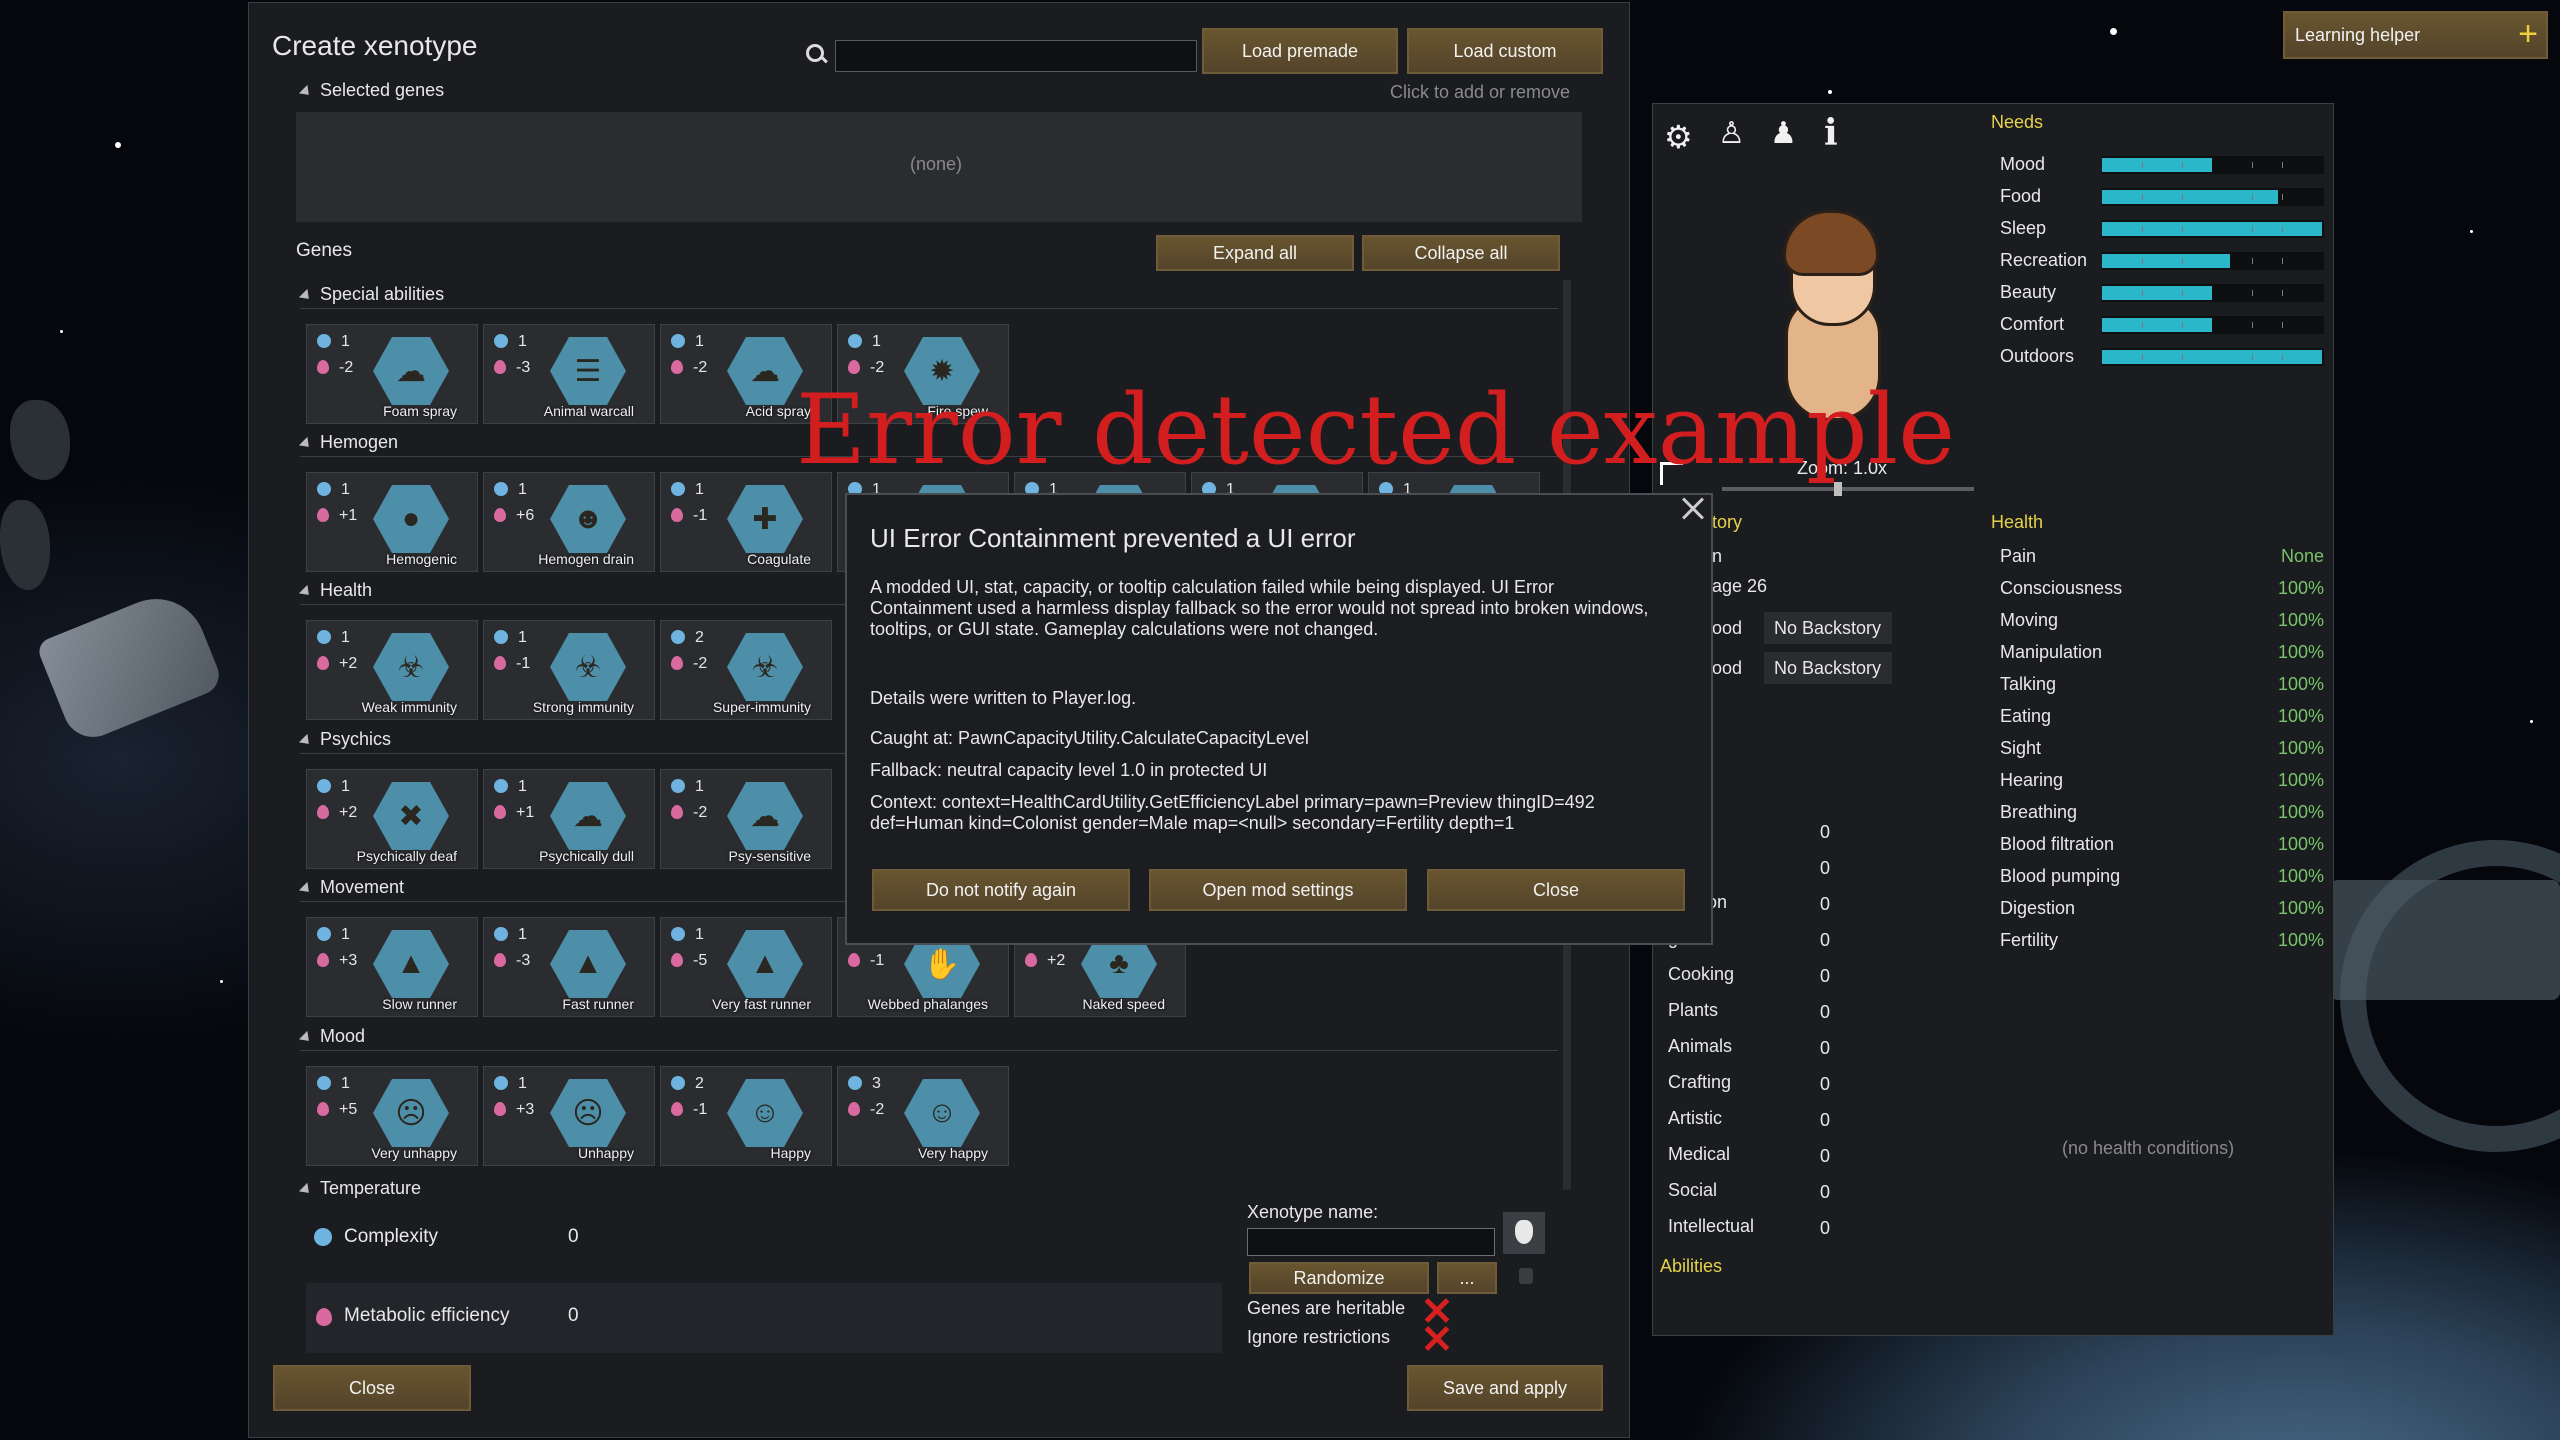 The width and height of the screenshot is (2560, 1440). Describe the element at coordinates (1848, 489) in the screenshot. I see `zoom-slider` at that location.